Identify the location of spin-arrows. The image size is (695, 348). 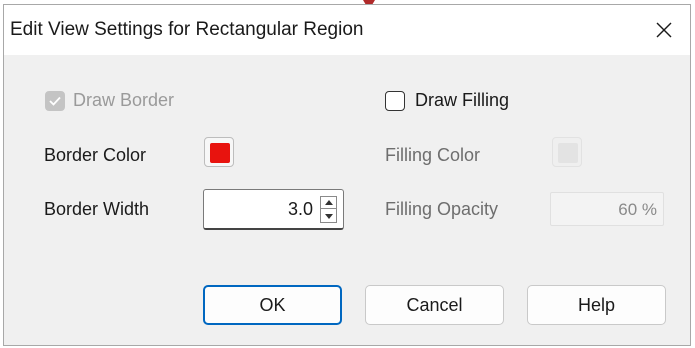
(328, 209).